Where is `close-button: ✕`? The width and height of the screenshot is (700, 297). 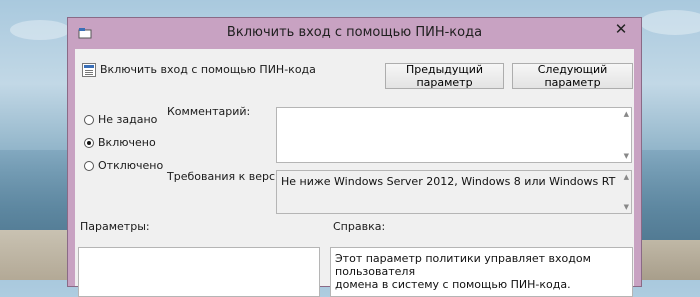
close-button: ✕ is located at coordinates (621, 29).